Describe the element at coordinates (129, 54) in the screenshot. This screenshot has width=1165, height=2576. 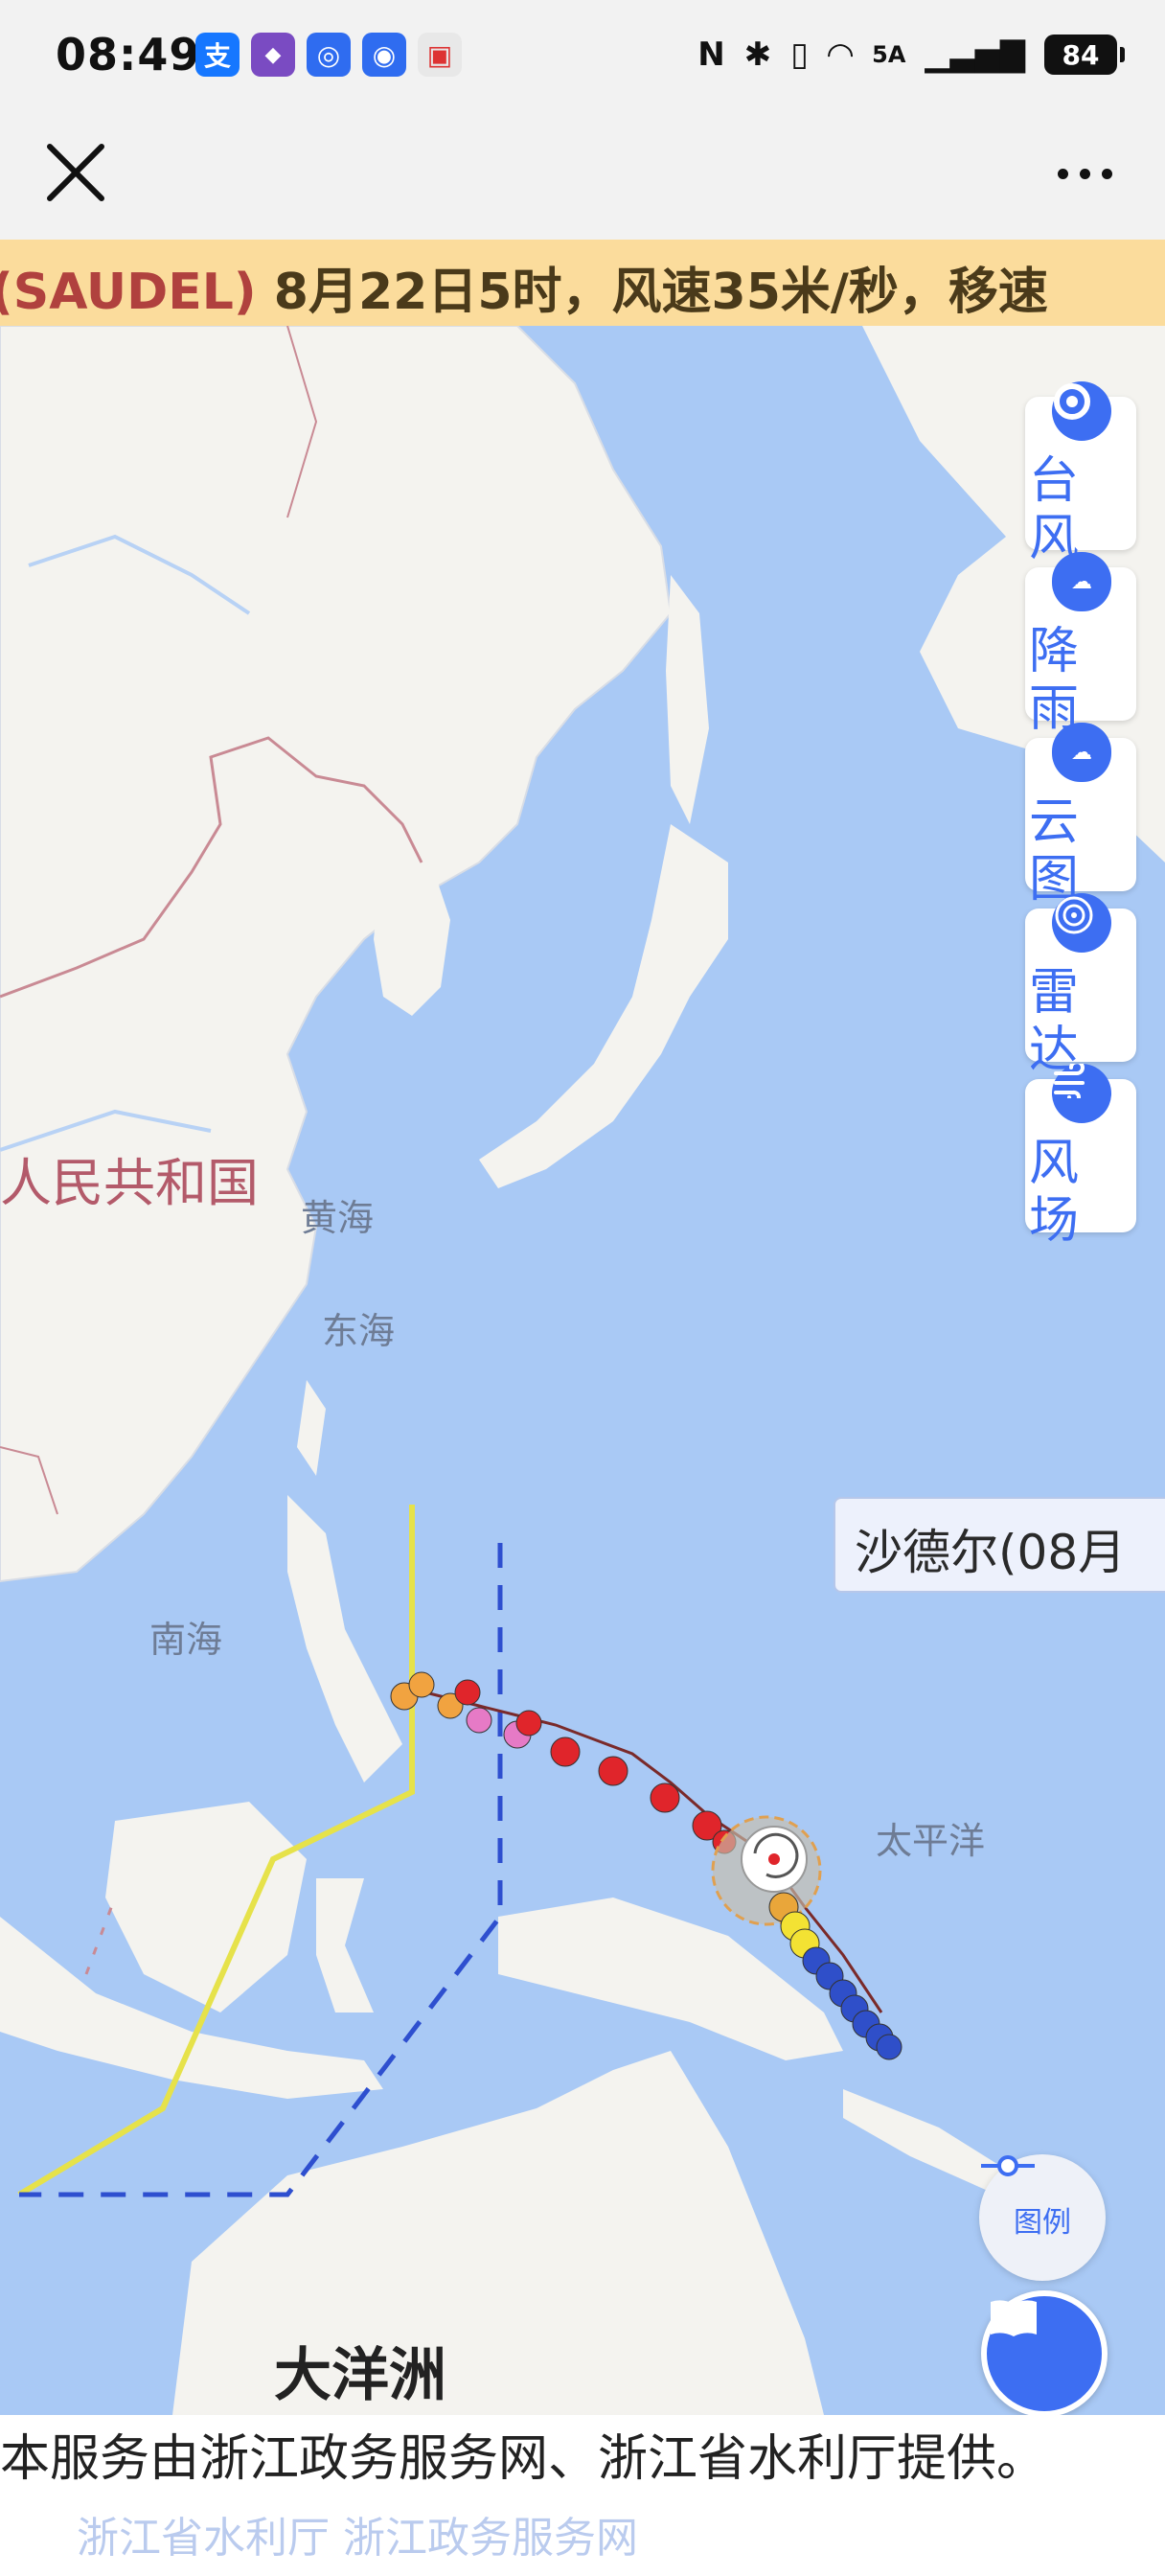
I see `status-time: 08:49` at that location.